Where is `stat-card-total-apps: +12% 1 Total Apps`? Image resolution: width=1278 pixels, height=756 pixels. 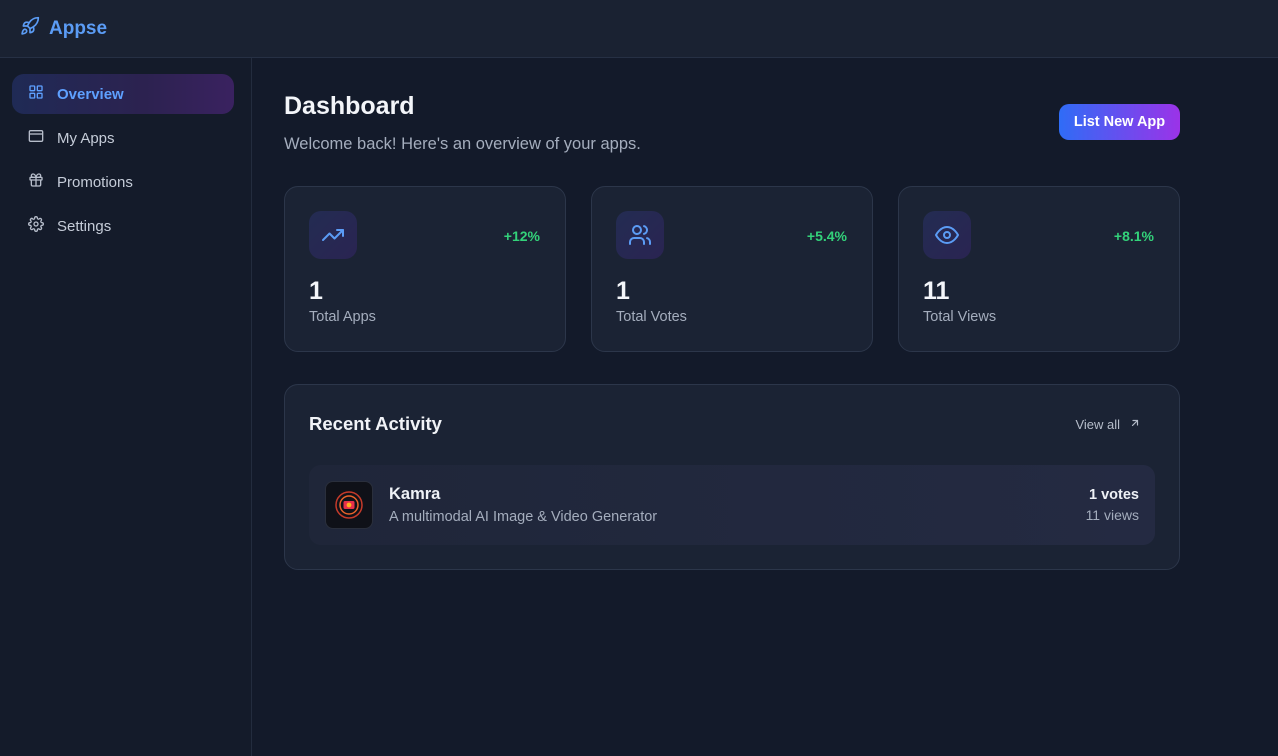 stat-card-total-apps: +12% 1 Total Apps is located at coordinates (425, 269).